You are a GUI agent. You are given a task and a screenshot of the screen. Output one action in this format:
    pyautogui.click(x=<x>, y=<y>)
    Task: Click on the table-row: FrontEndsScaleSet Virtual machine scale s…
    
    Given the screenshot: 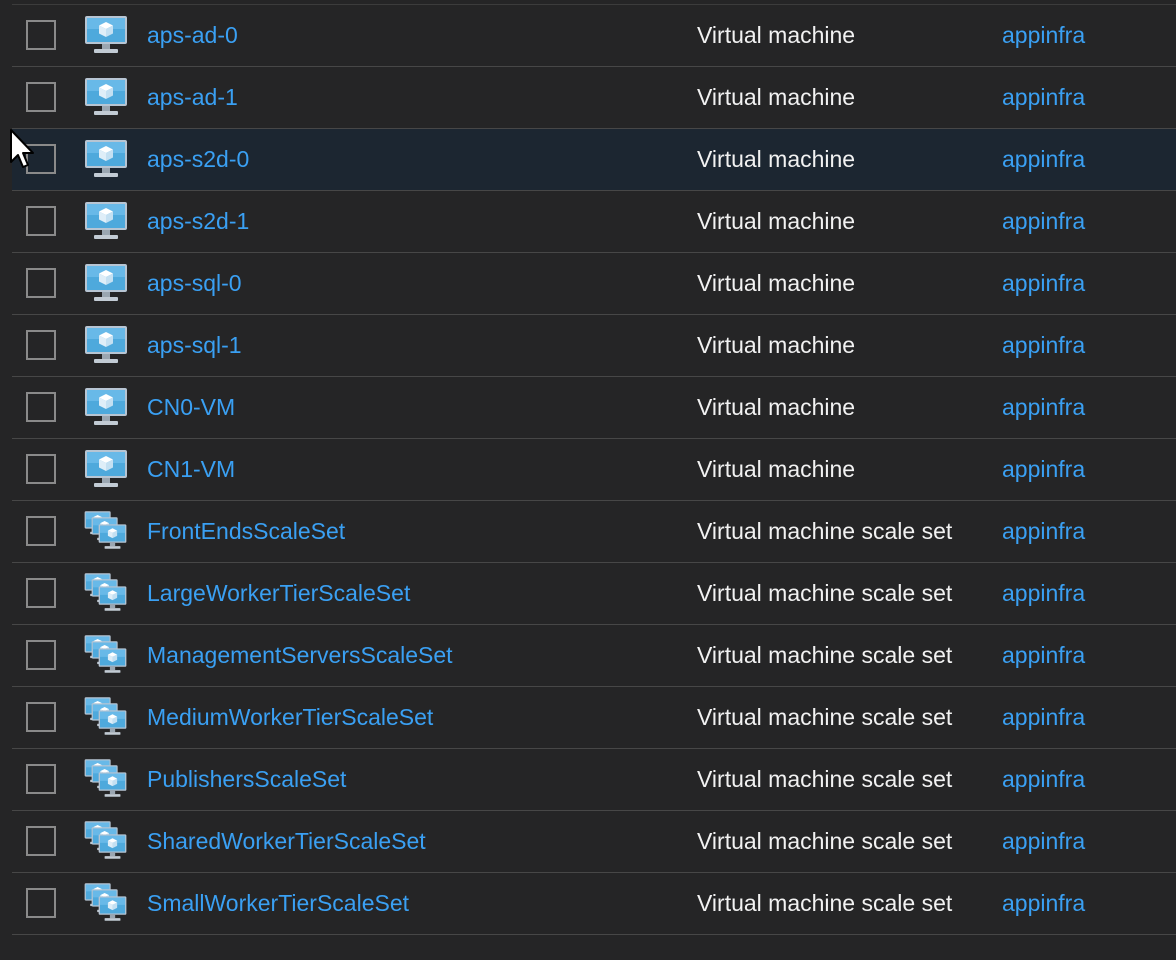 What is the action you would take?
    pyautogui.click(x=594, y=532)
    